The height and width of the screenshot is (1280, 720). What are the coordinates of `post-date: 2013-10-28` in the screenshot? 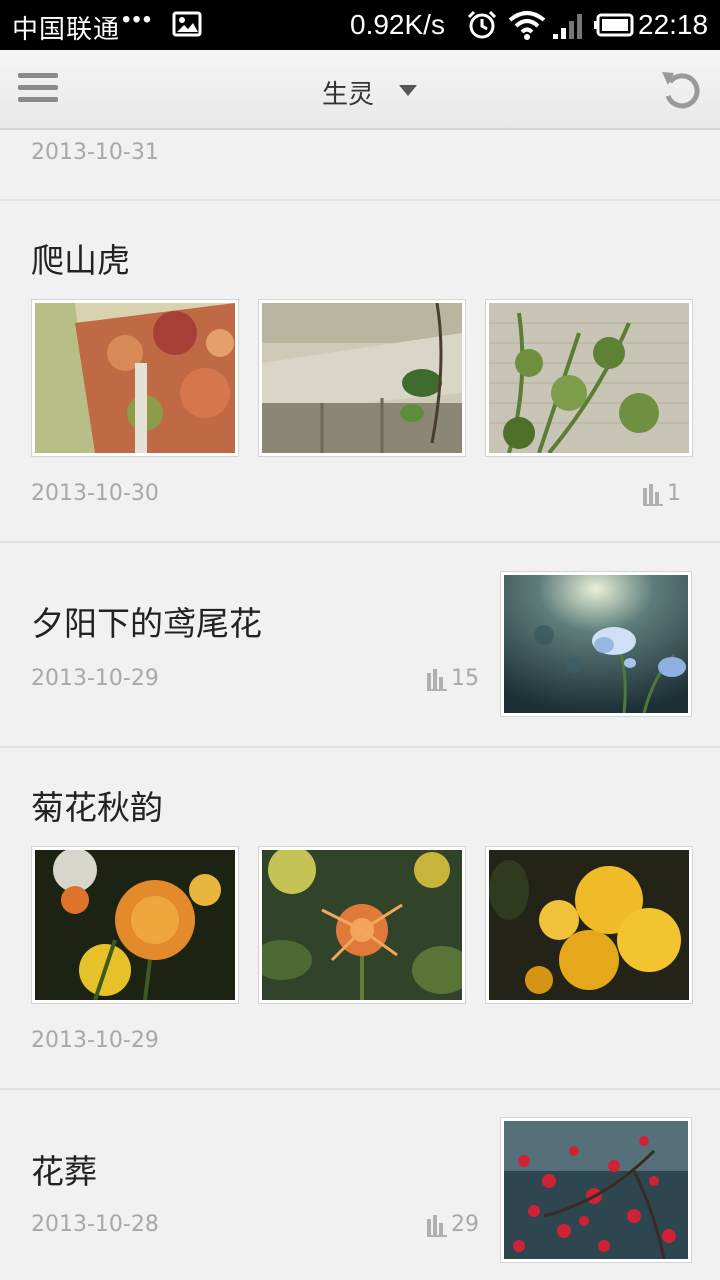 It's located at (95, 1224).